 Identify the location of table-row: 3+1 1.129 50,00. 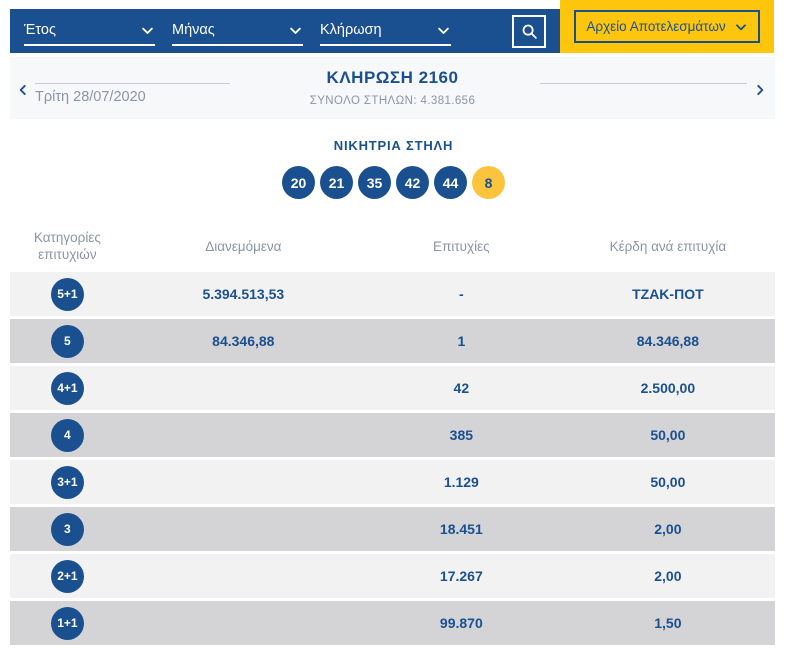
(392, 482).